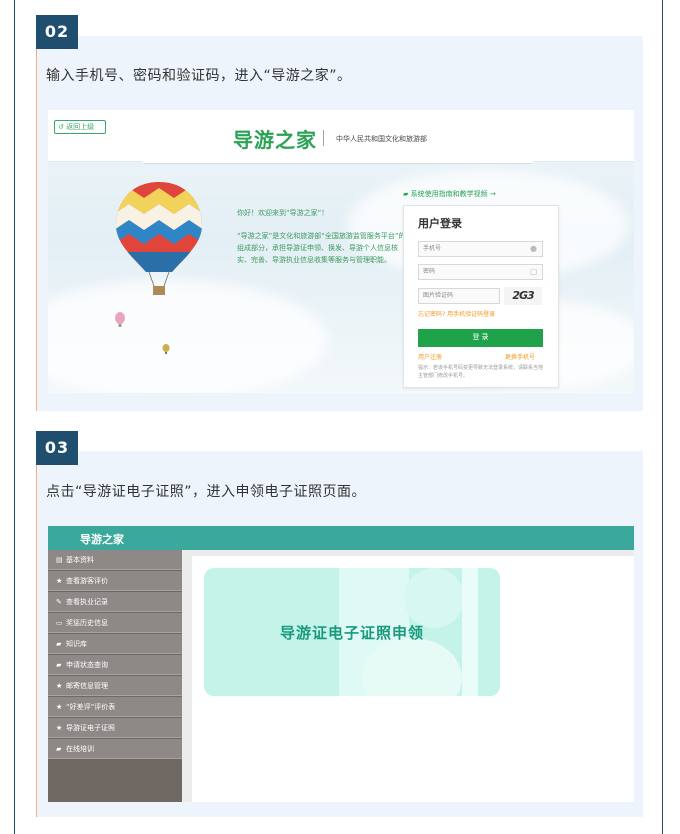 The image size is (680, 834). What do you see at coordinates (87, 581) in the screenshot?
I see `sidebar-item-label: 查看游客评价` at bounding box center [87, 581].